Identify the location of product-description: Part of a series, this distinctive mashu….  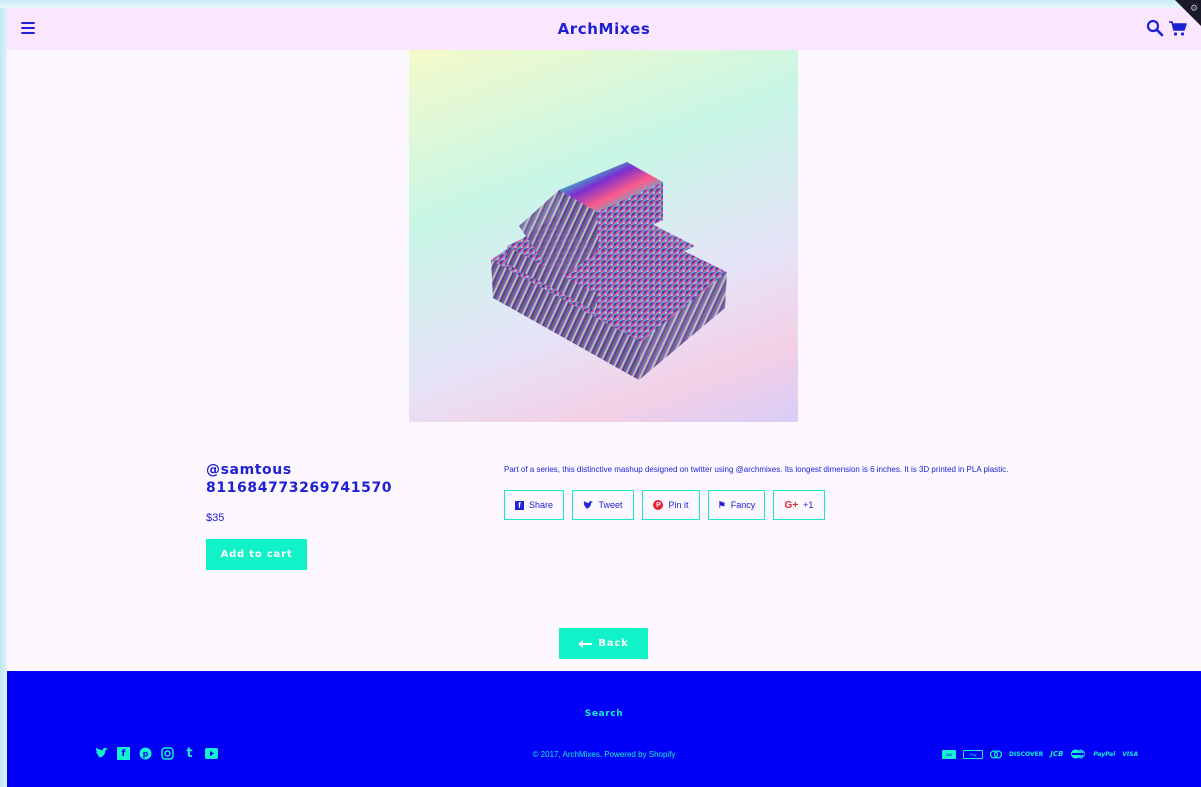
(756, 469).